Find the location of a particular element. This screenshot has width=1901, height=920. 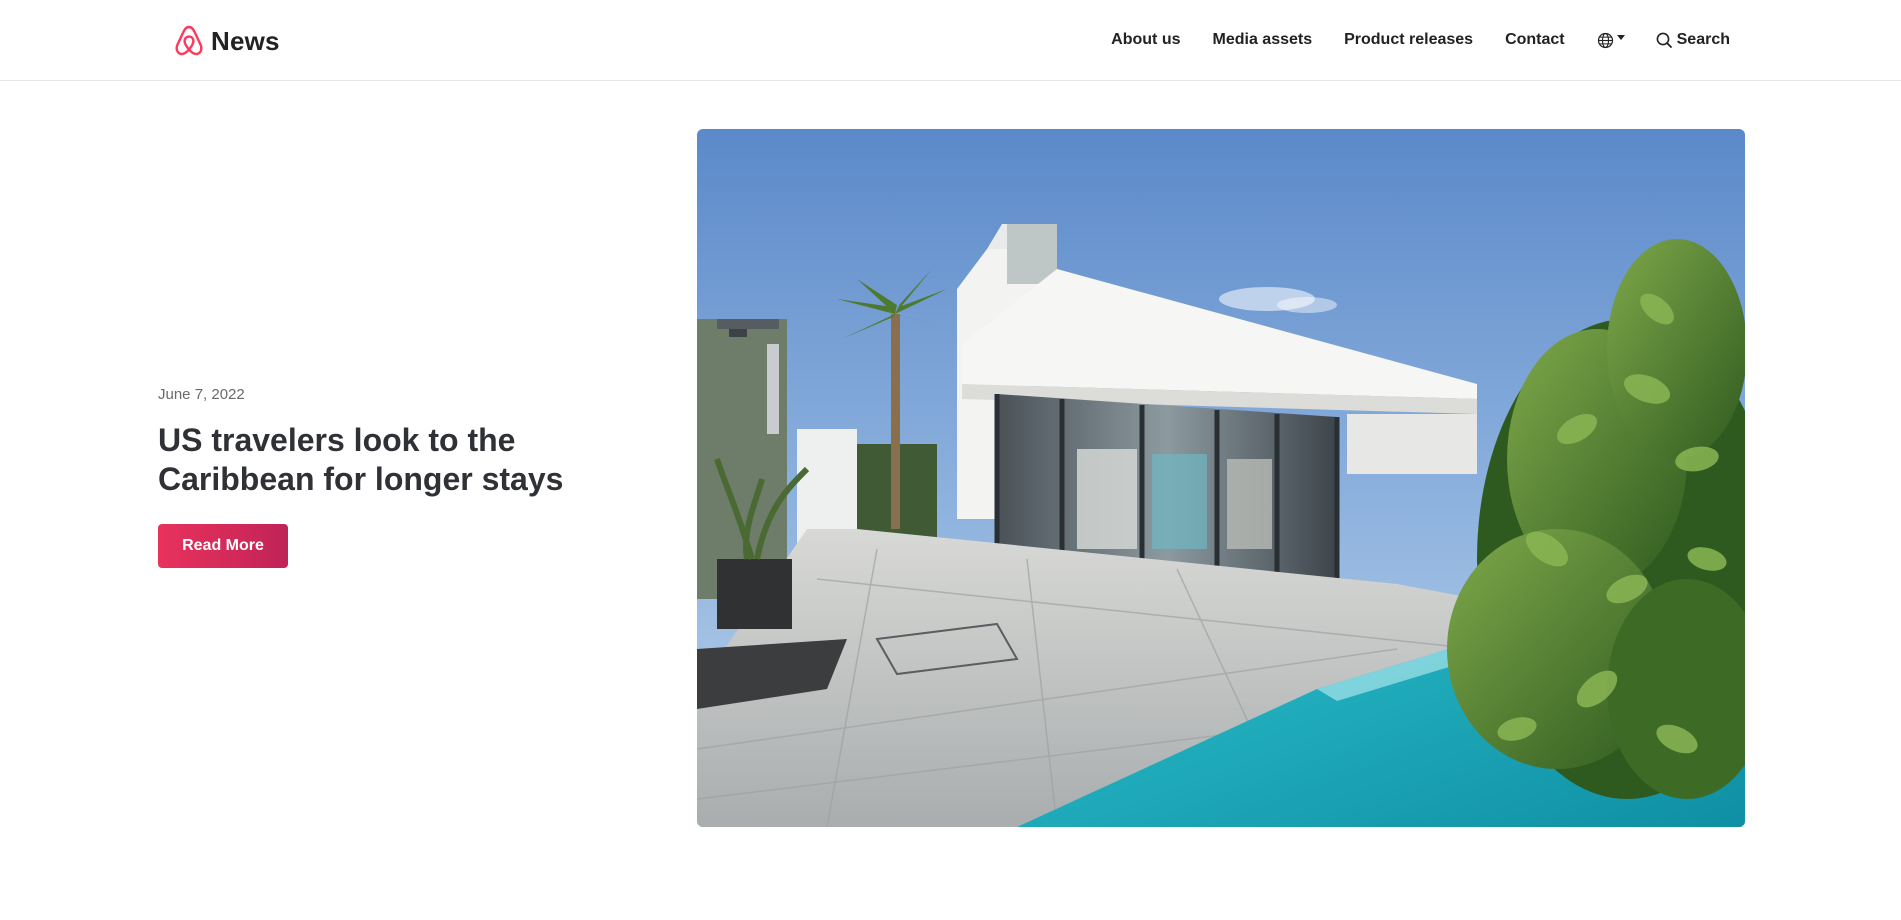

globe-icon is located at coordinates (1605, 40).